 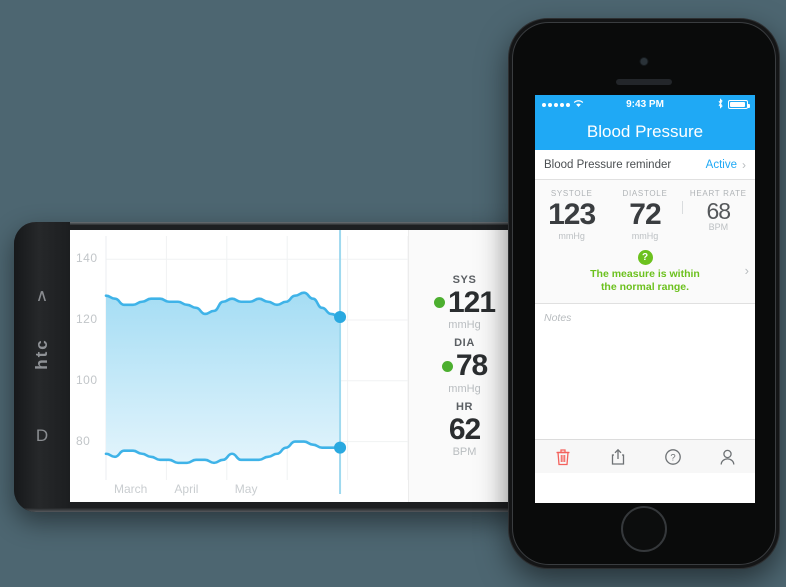 What do you see at coordinates (464, 325) in the screenshot?
I see `stat-sys-unit: mmHg` at bounding box center [464, 325].